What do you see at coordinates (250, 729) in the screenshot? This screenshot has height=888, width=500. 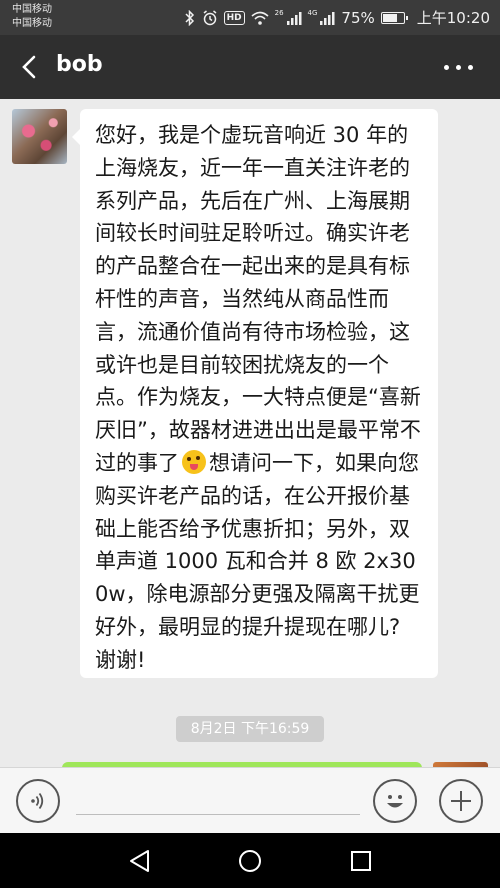 I see `message-timestamp: 8月2日 下午16:59` at bounding box center [250, 729].